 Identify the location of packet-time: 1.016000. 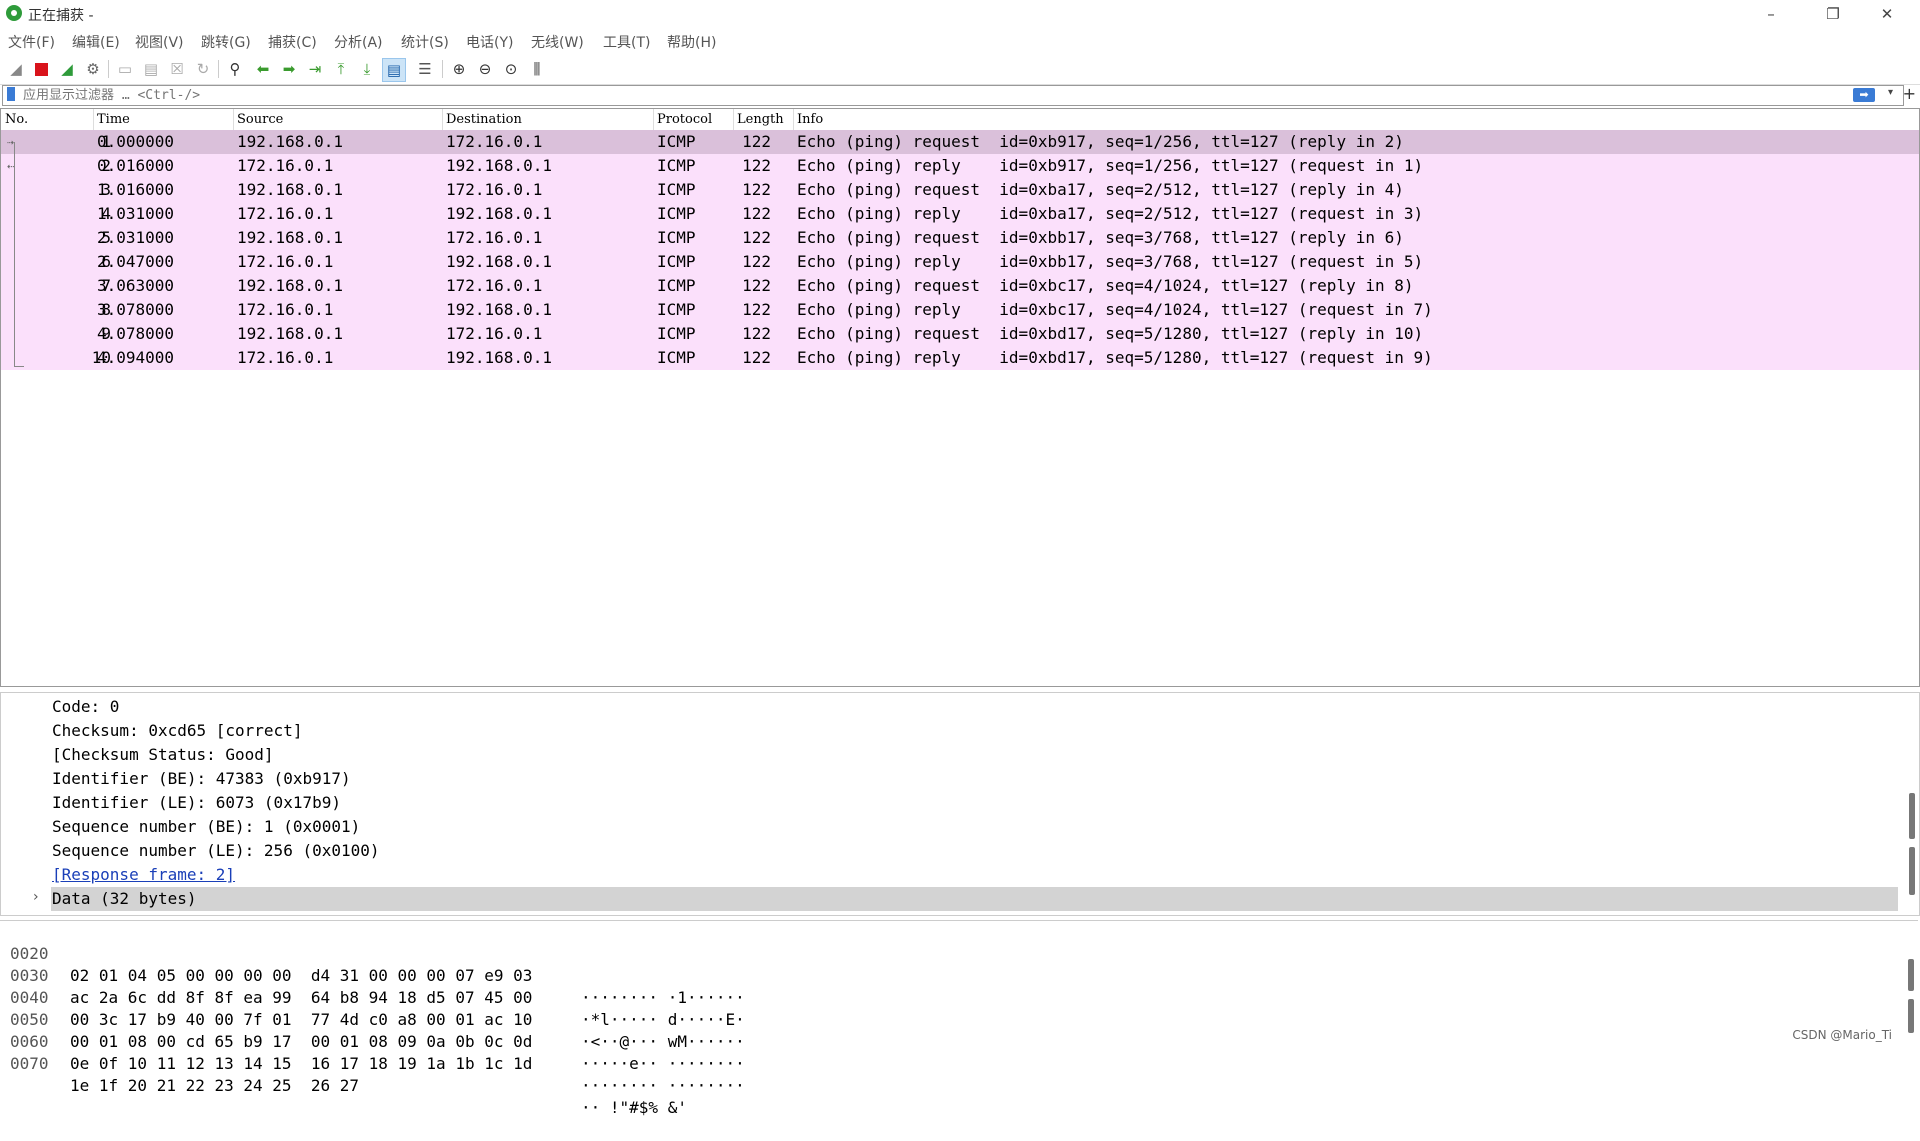
(136, 189).